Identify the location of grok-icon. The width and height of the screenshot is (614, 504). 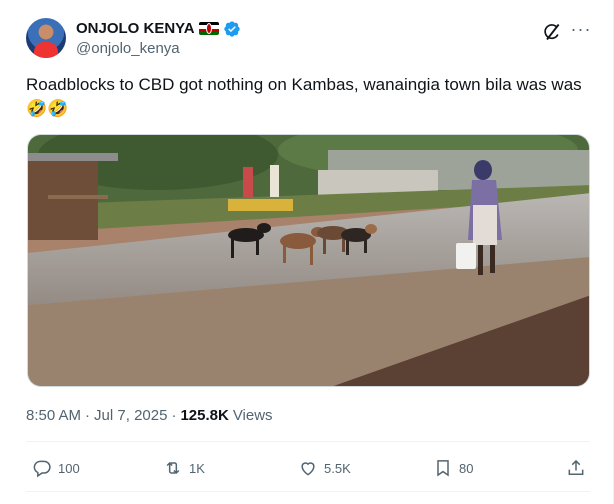
(552, 32).